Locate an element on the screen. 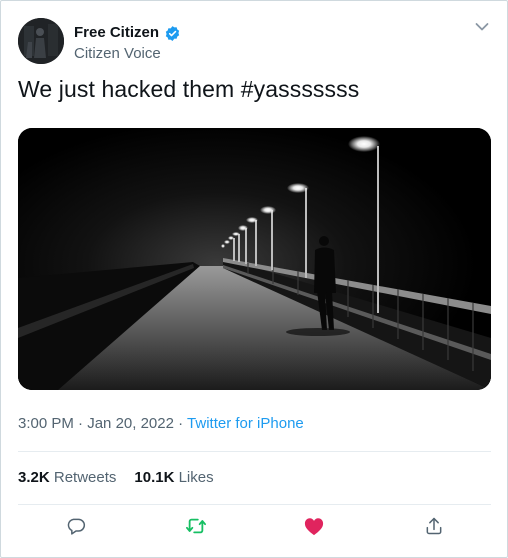 Image resolution: width=508 pixels, height=558 pixels. like-button is located at coordinates (314, 528).